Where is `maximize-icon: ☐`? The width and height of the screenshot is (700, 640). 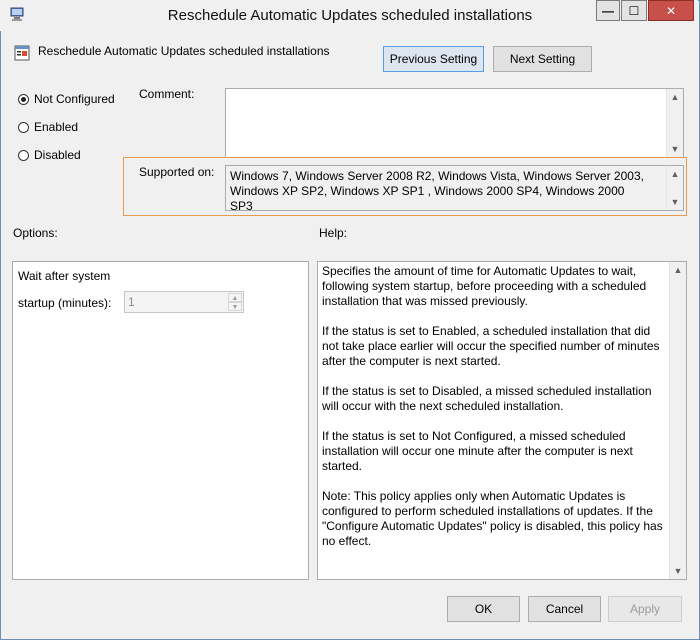 maximize-icon: ☐ is located at coordinates (634, 10).